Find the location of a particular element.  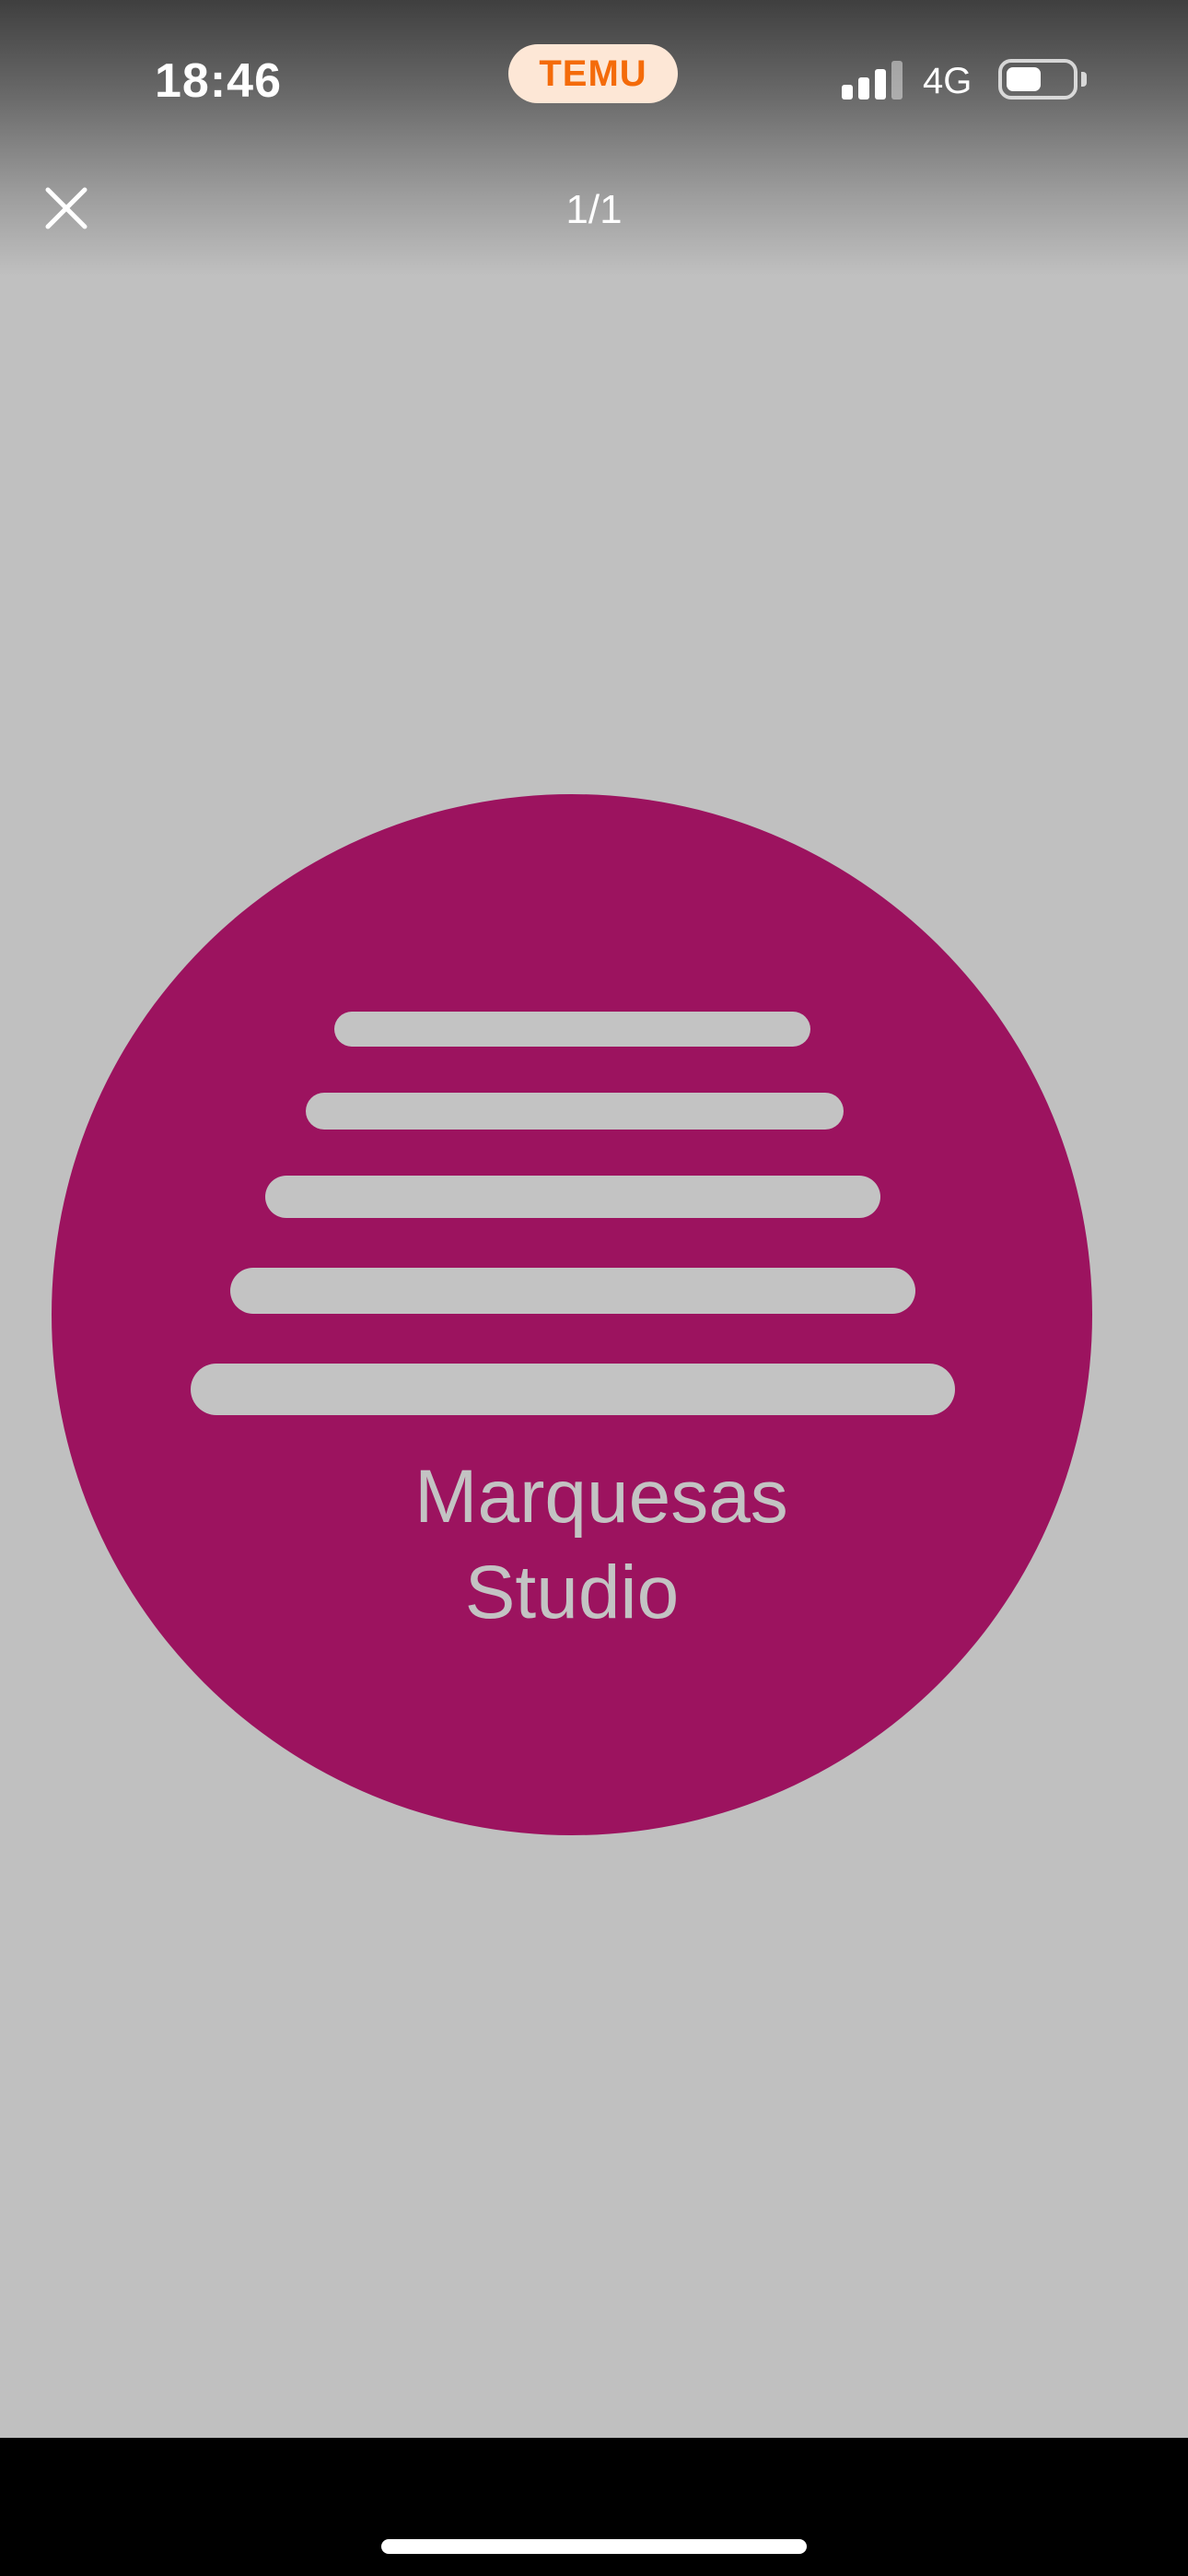

logo-text-studio: Studio is located at coordinates (572, 1592).